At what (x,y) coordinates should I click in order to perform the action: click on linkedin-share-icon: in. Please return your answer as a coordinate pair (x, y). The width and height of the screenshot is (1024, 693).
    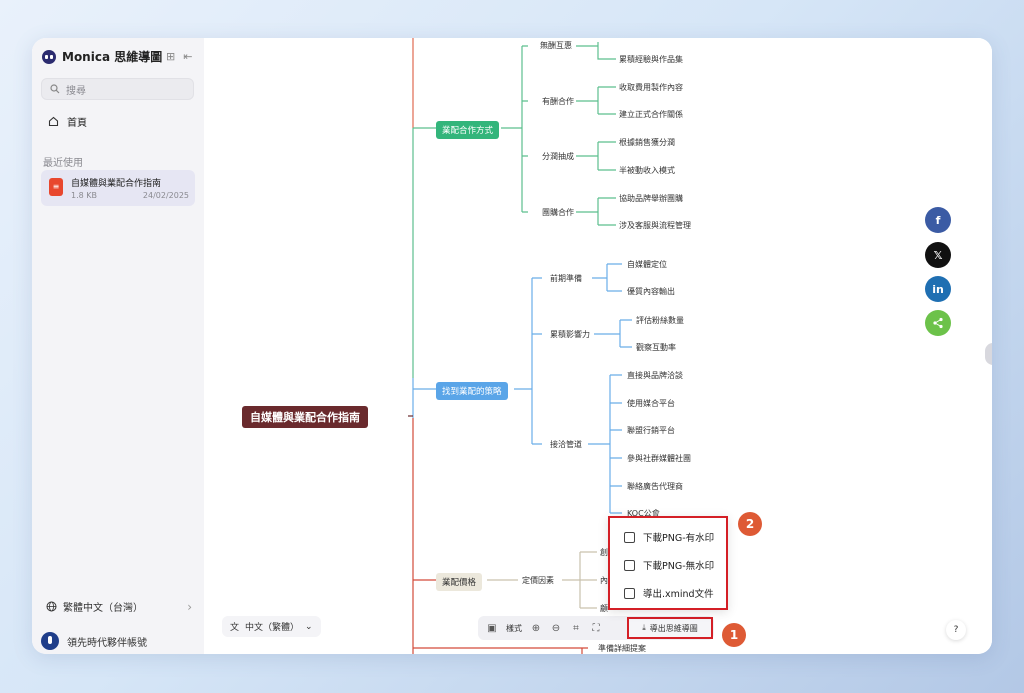
    Looking at the image, I should click on (938, 289).